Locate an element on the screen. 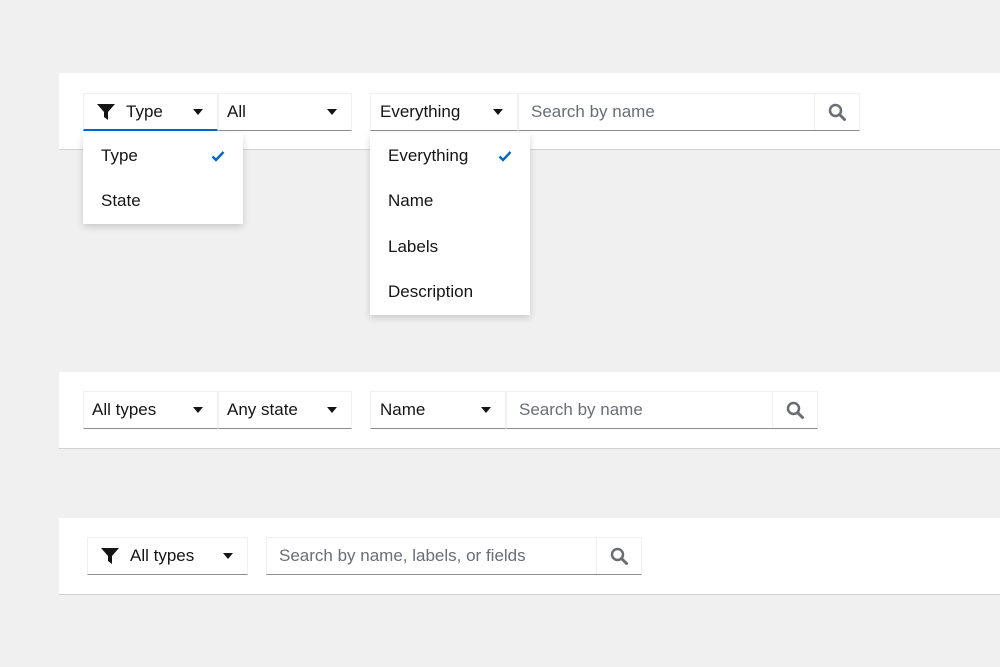  search-scope-menu: Everything Name Labels Description is located at coordinates (450, 224).